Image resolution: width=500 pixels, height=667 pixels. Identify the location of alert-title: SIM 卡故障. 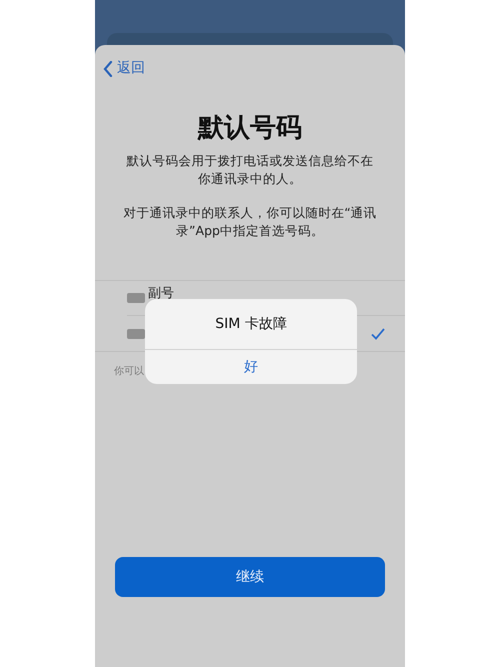
(251, 324).